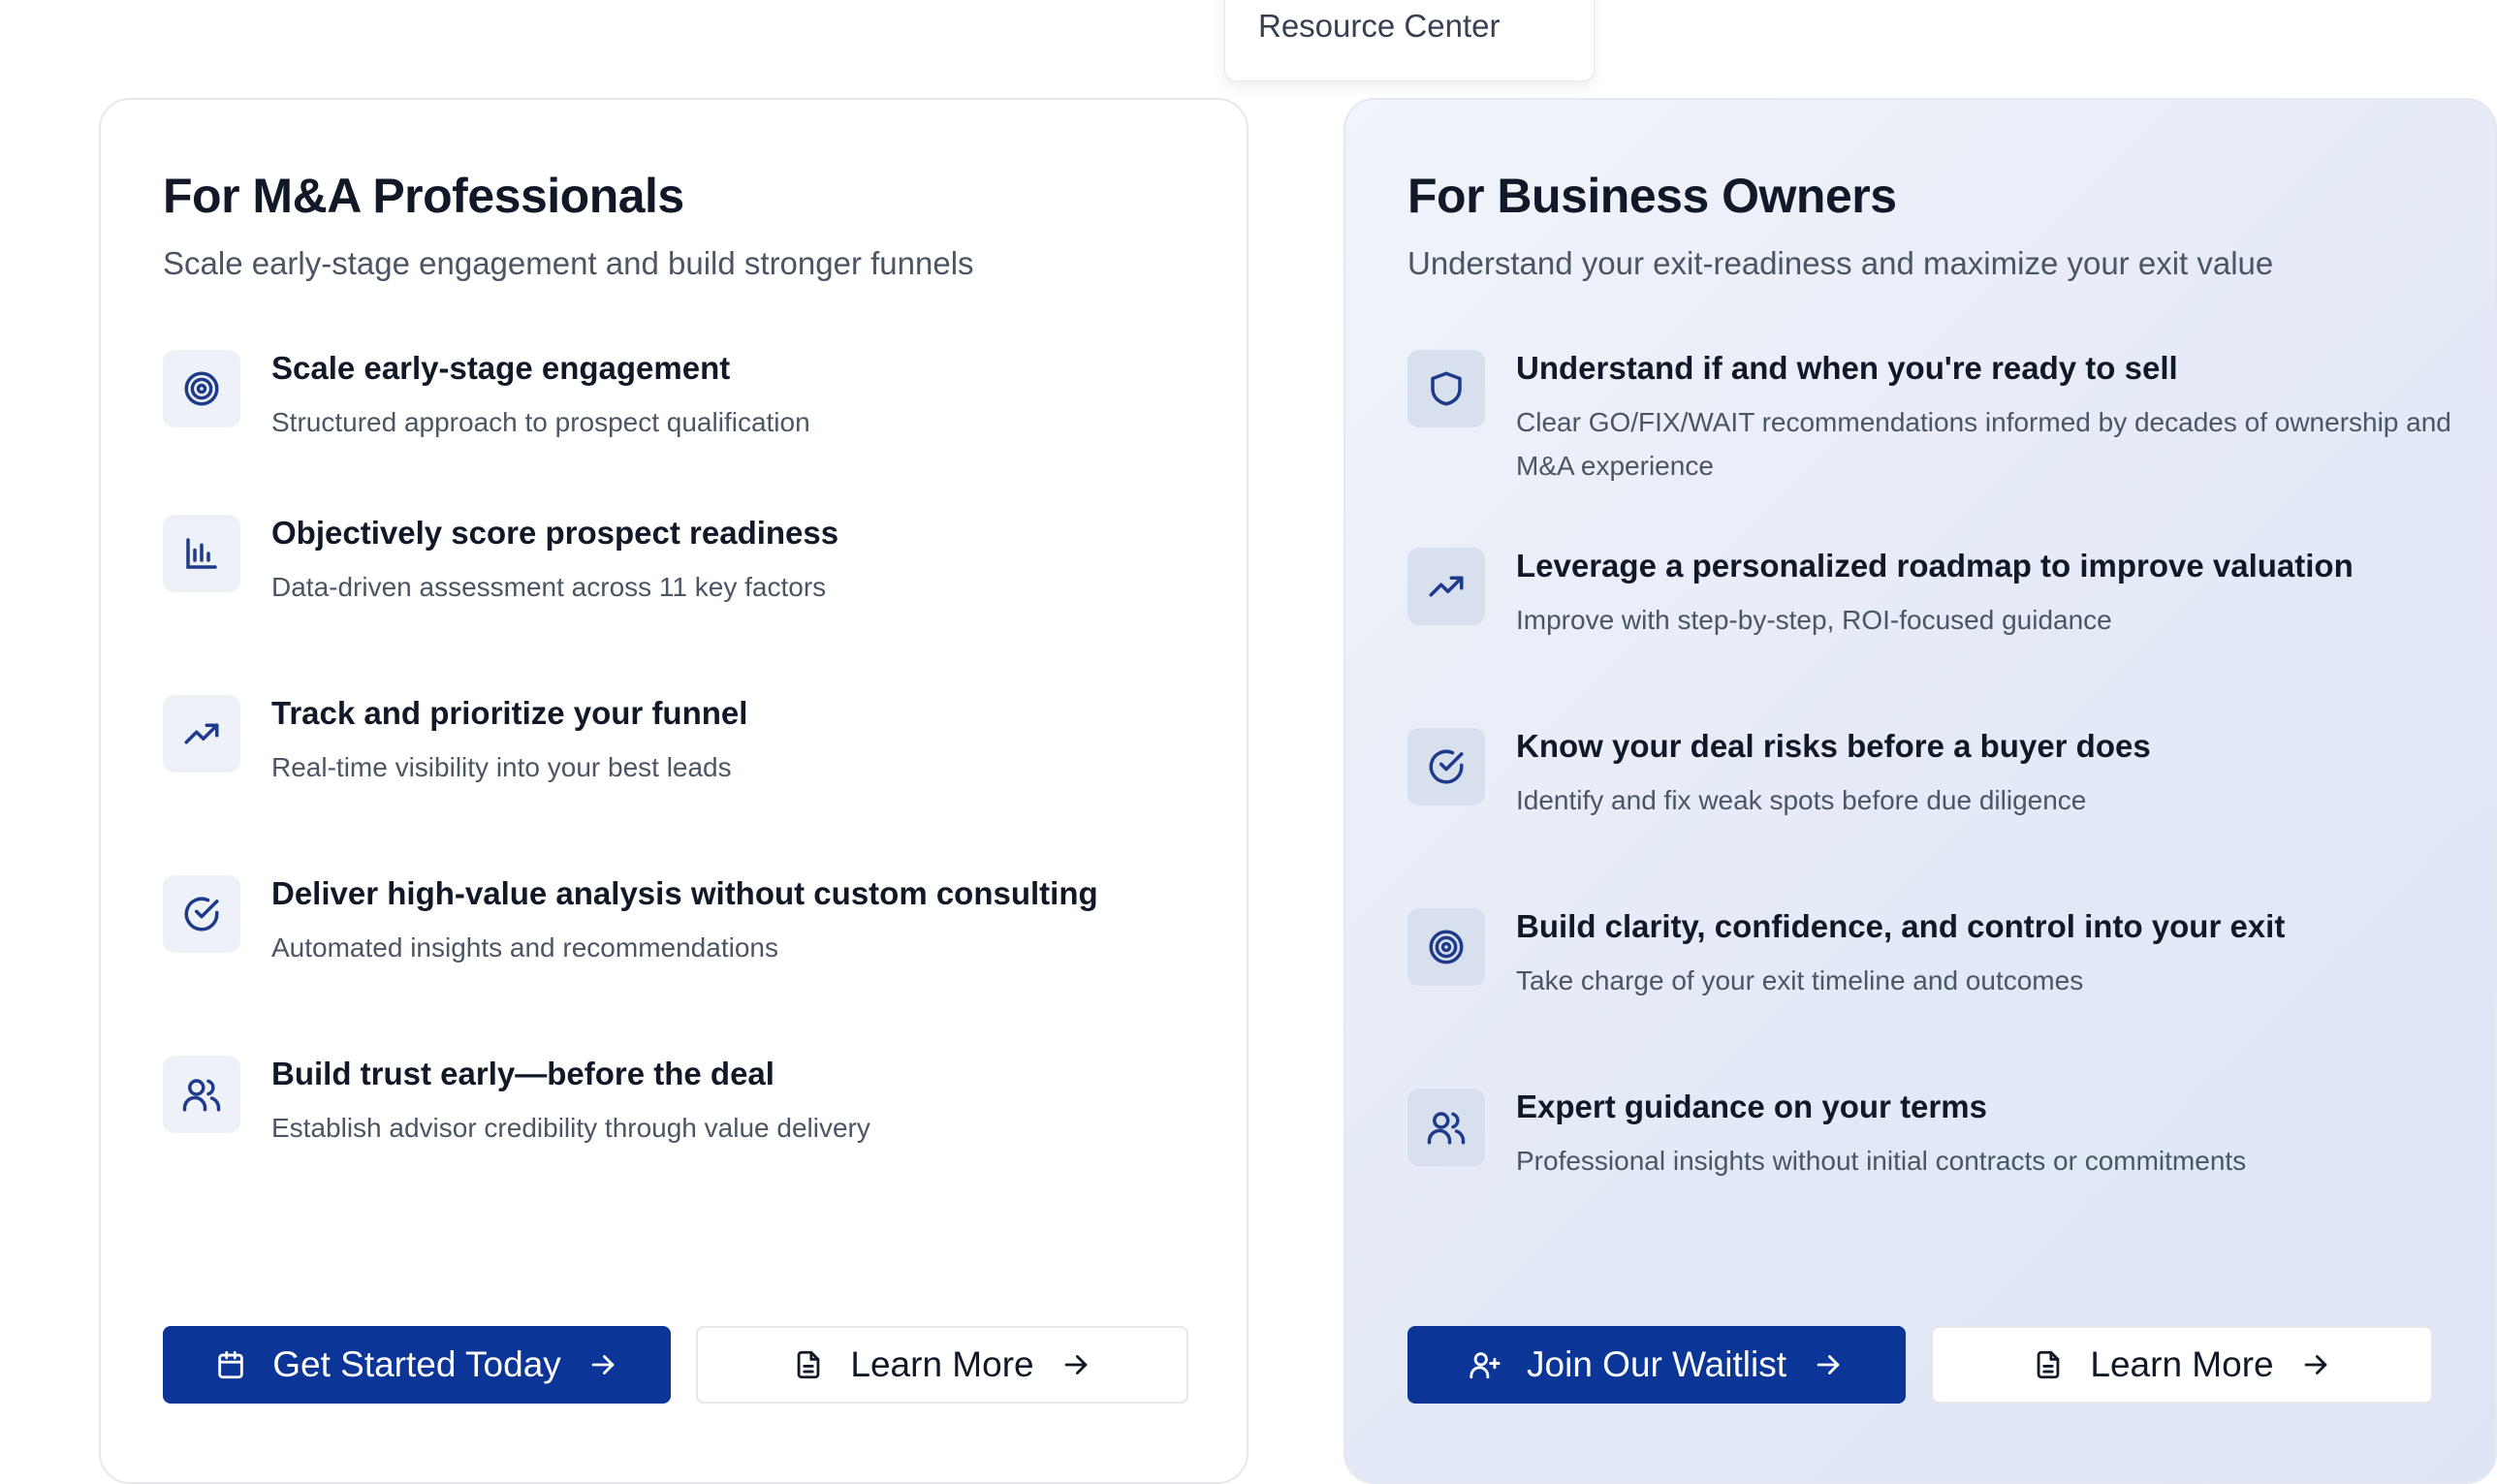 This screenshot has width=2497, height=1484. I want to click on user-plus-icon, so click(1486, 1365).